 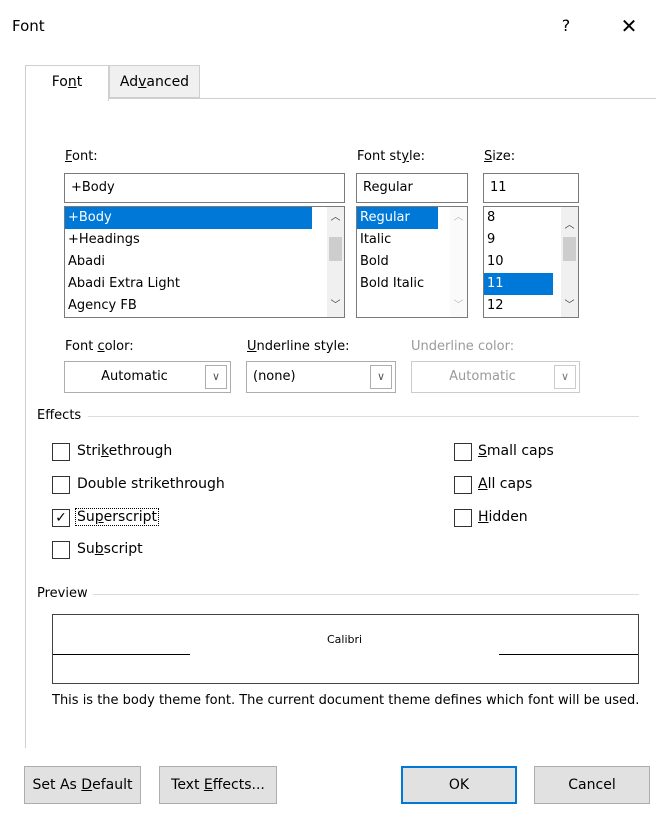 I want to click on tab-advanced: Advanced, so click(x=154, y=81).